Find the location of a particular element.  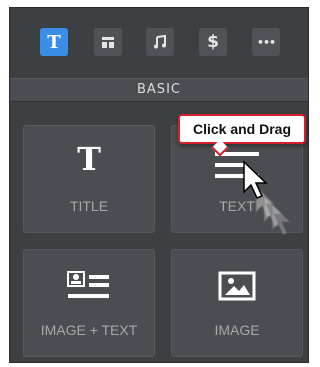

dollar-icon: $ is located at coordinates (213, 42).